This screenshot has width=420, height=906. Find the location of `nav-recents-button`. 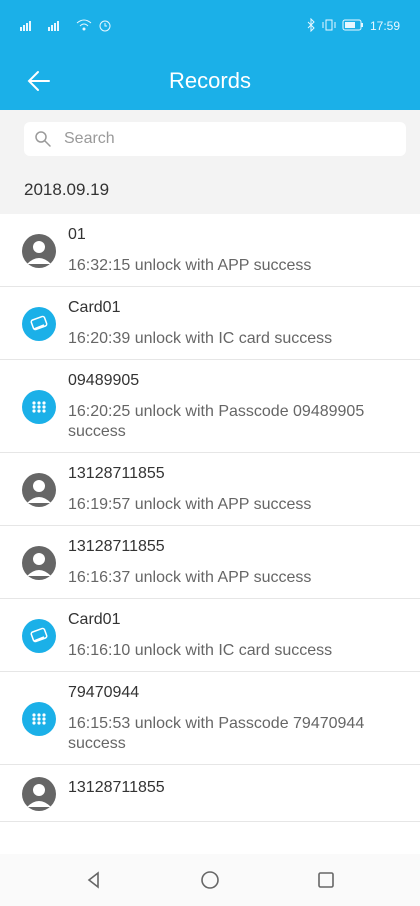

nav-recents-button is located at coordinates (326, 880).